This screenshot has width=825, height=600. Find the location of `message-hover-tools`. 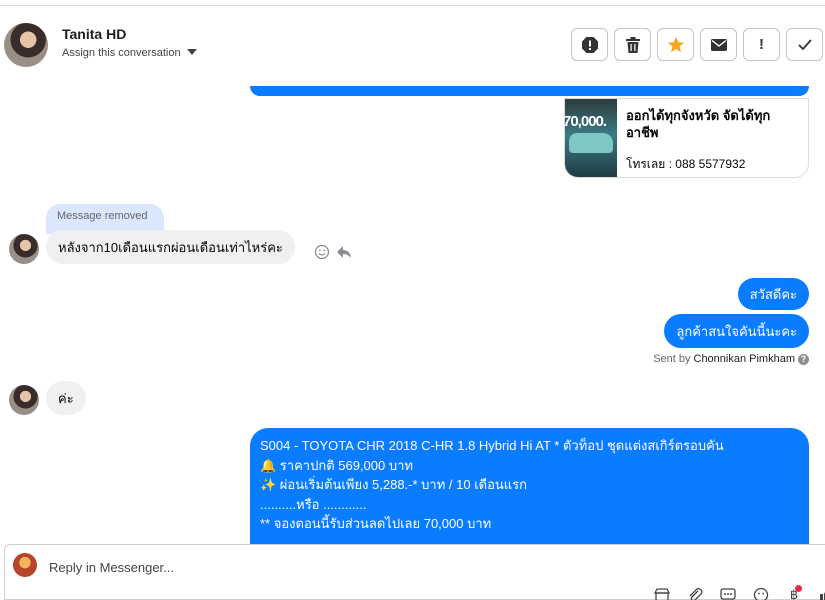

message-hover-tools is located at coordinates (333, 252).